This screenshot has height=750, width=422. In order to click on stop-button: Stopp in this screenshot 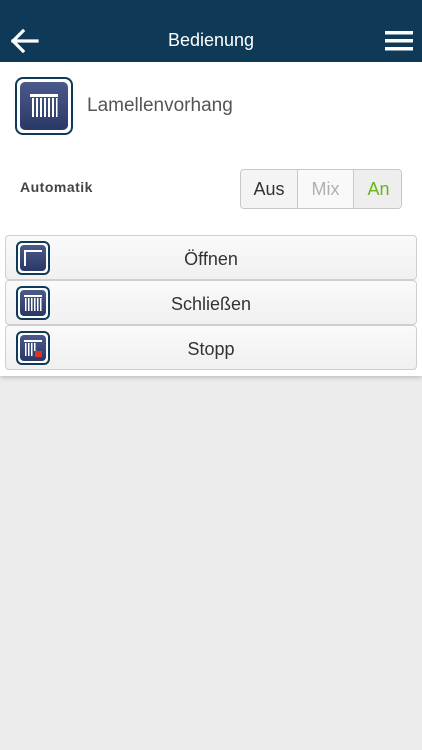, I will do `click(211, 347)`.